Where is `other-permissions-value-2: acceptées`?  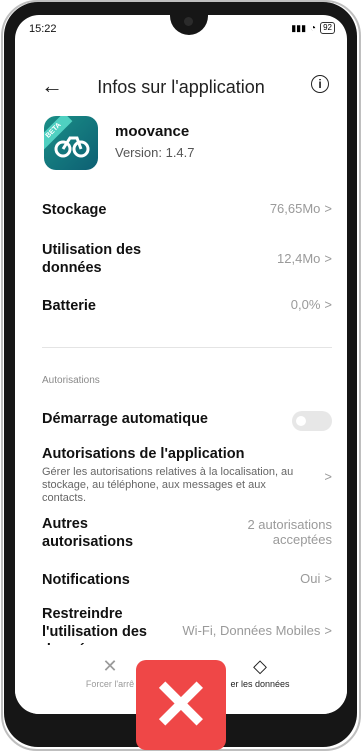
other-permissions-value-2: acceptées is located at coordinates (302, 539).